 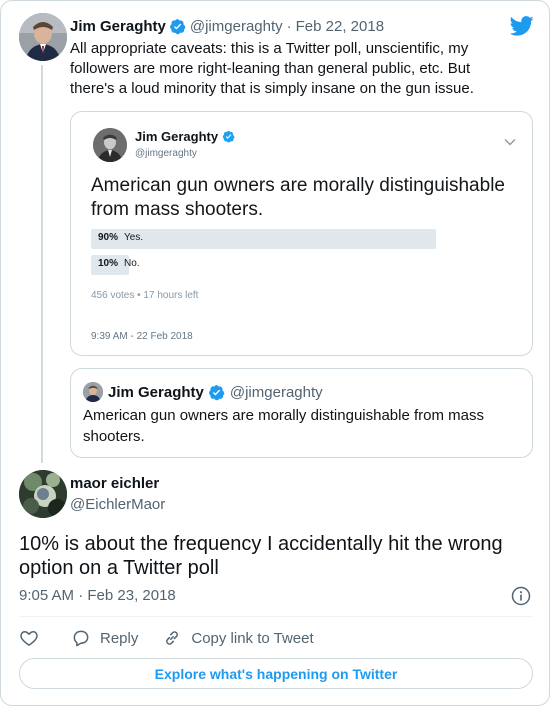 I want to click on info-icon, so click(x=521, y=596).